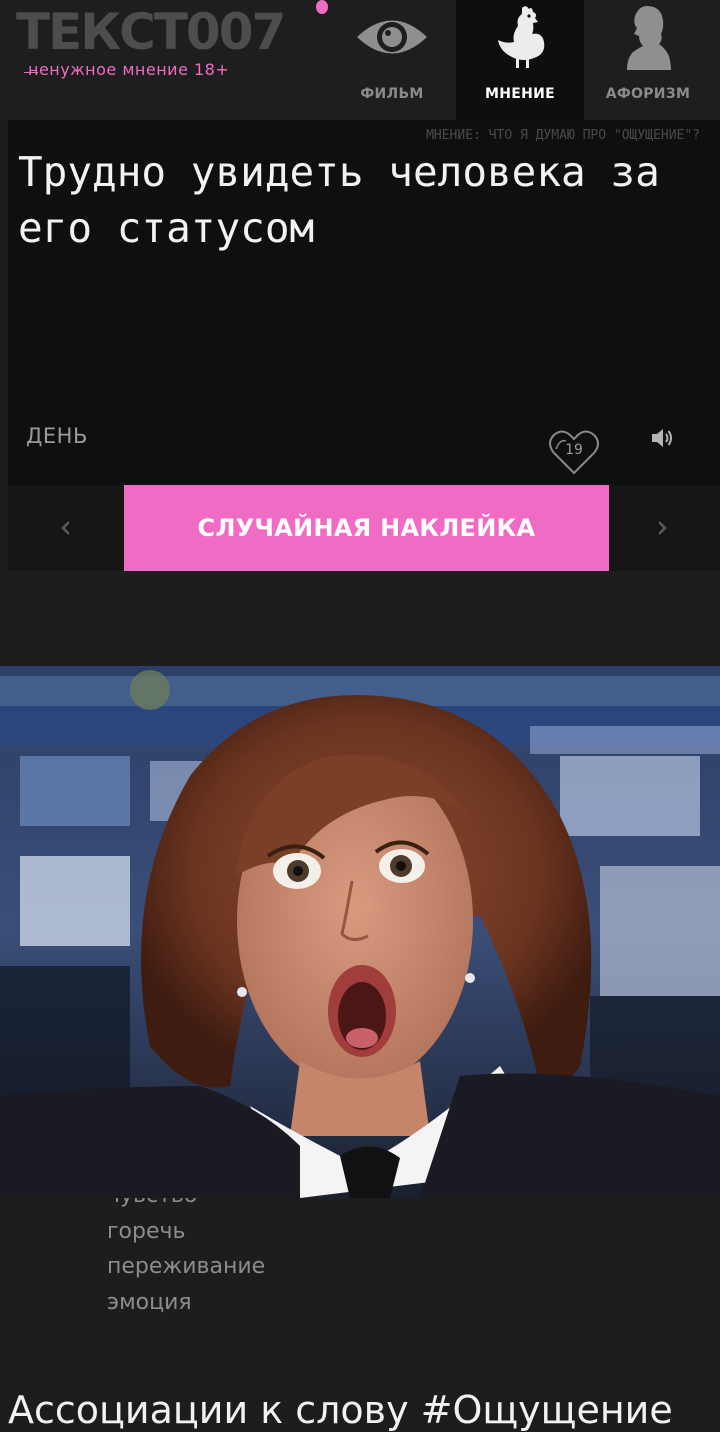  What do you see at coordinates (563, 135) in the screenshot?
I see `card-caption: МНЕНИЕ: ЧТО Я ДУМАЮ ПРО "ОЩУЩЕНИЕ"?` at bounding box center [563, 135].